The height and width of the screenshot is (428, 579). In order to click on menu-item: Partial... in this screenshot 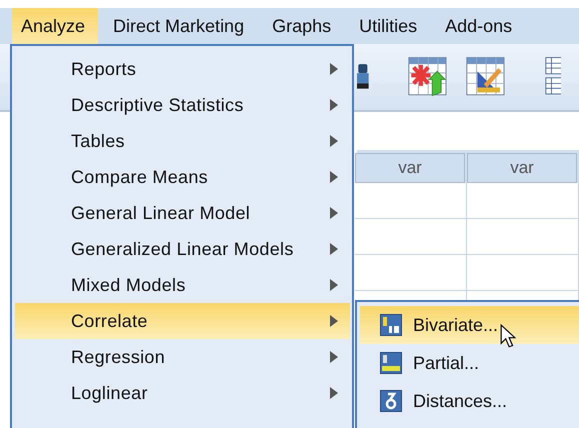, I will do `click(469, 363)`.